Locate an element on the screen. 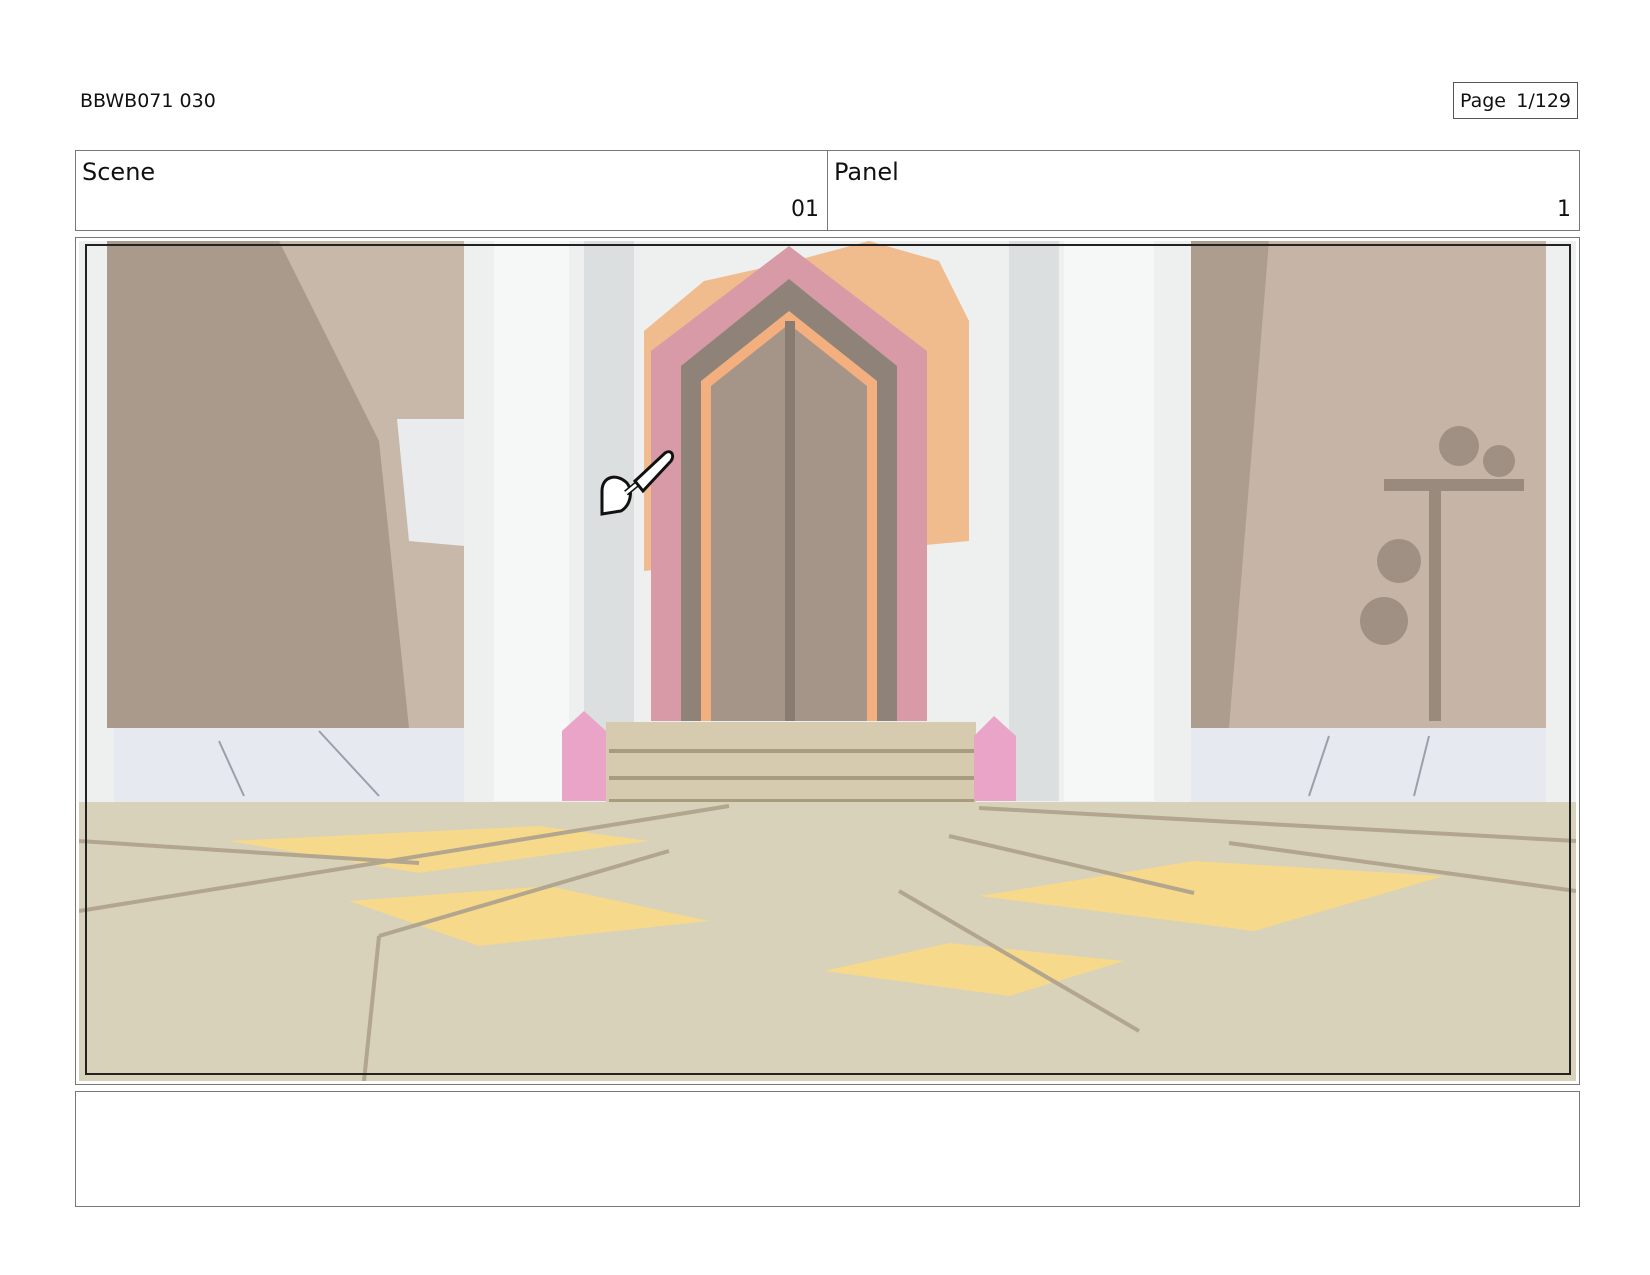 The image size is (1650, 1275). document-id: BBWB071 030 is located at coordinates (148, 101).